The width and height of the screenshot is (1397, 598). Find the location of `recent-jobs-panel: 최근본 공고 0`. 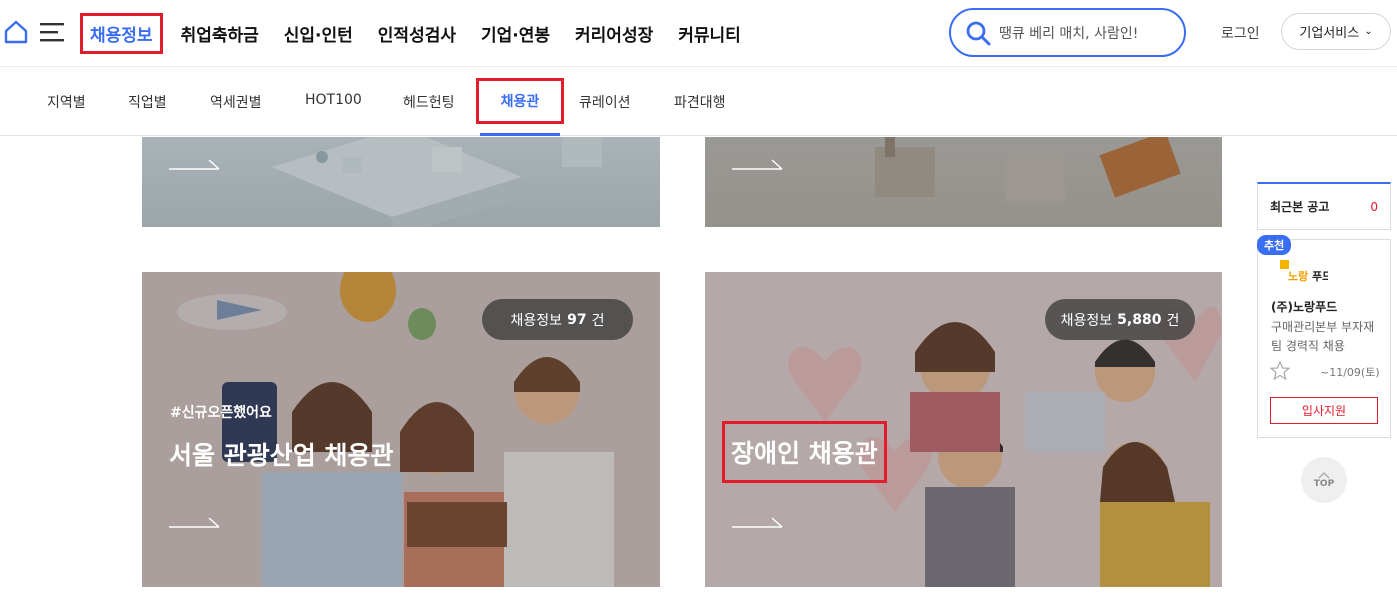

recent-jobs-panel: 최근본 공고 0 is located at coordinates (1324, 206).